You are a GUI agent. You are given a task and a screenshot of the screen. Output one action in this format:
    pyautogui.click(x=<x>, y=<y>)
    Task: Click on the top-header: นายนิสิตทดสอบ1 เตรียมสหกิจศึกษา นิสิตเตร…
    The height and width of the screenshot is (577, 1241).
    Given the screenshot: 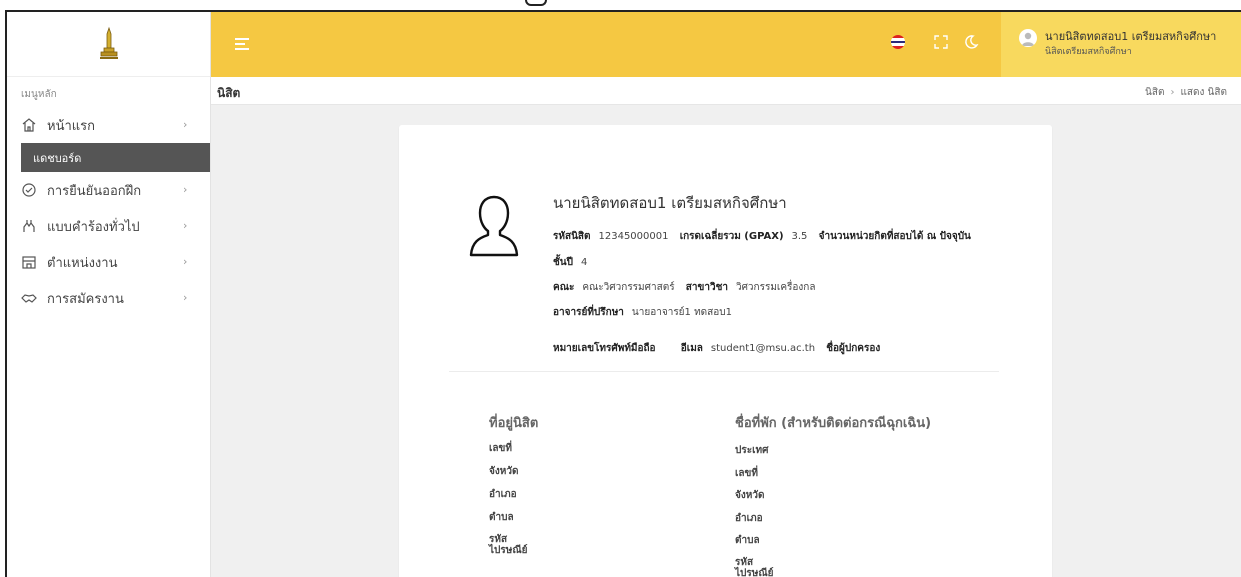 What is the action you would take?
    pyautogui.click(x=726, y=44)
    